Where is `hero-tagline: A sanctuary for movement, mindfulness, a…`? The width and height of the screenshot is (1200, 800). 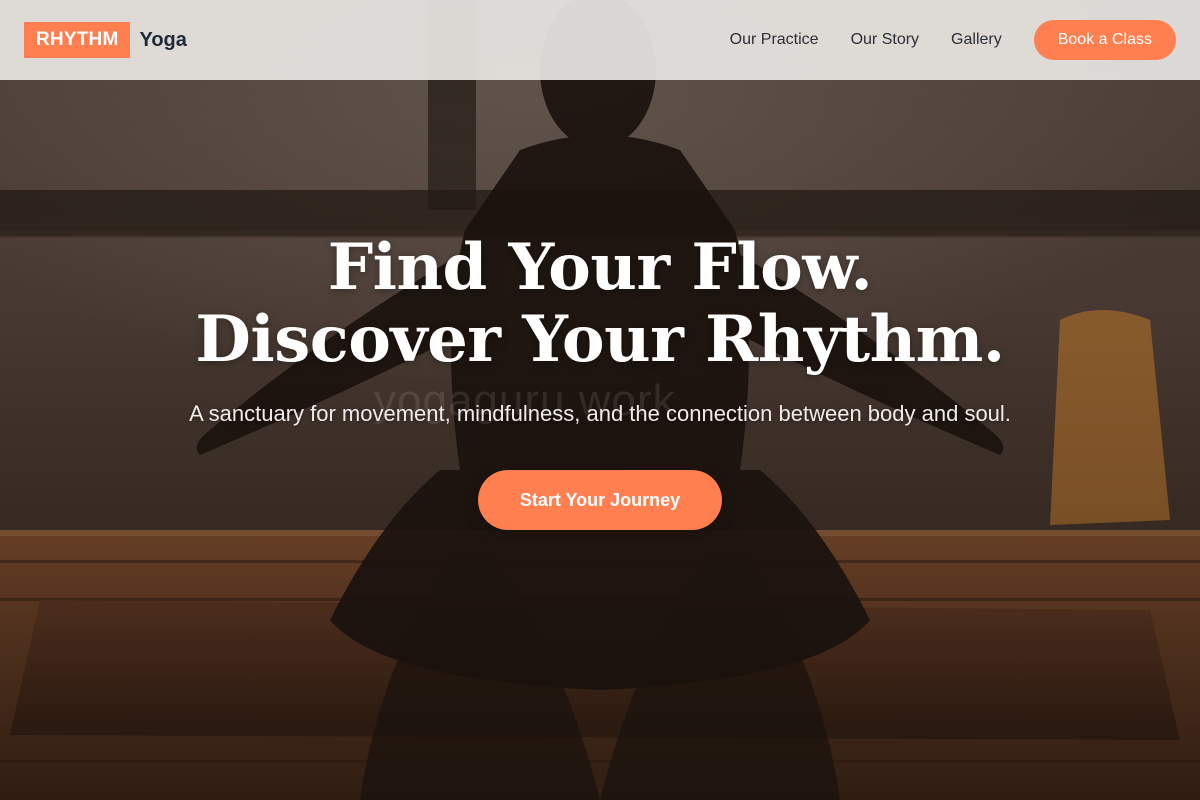
hero-tagline: A sanctuary for movement, mindfulness, a… is located at coordinates (600, 413).